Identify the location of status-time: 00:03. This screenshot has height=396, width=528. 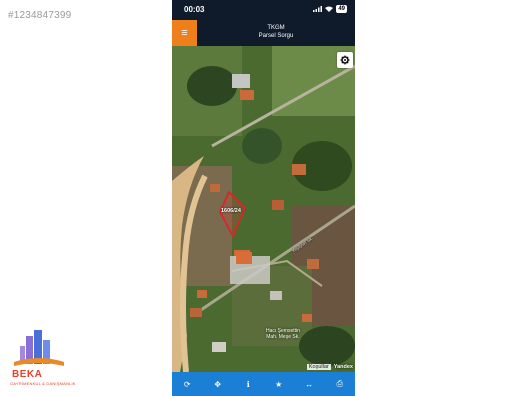
(194, 9).